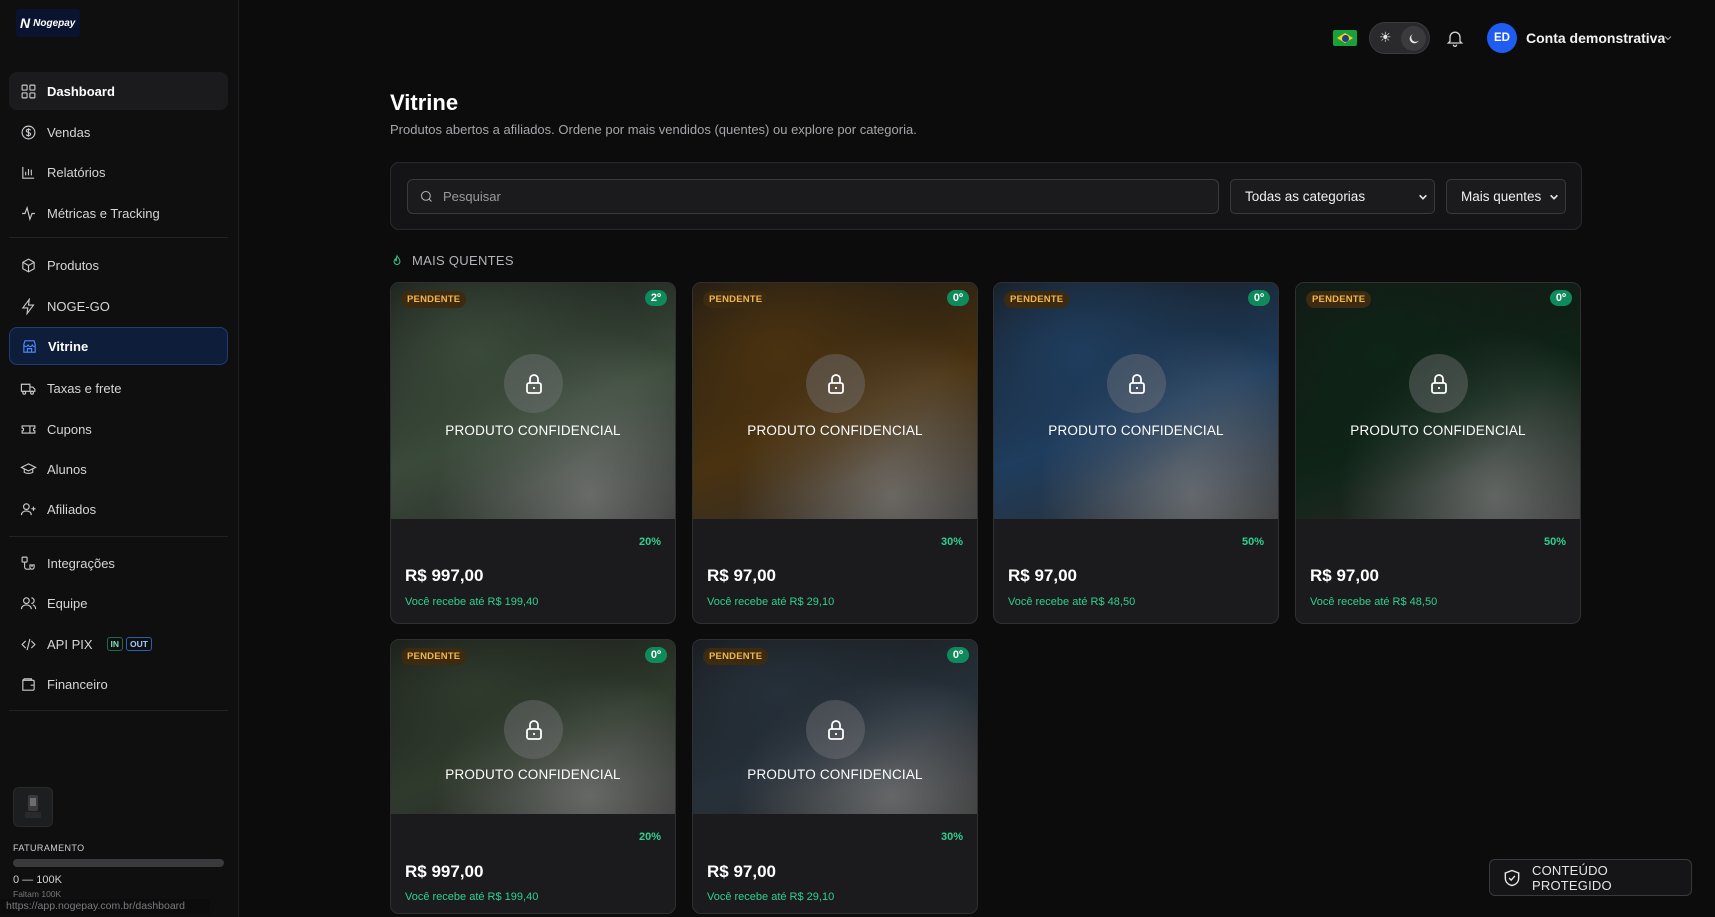 The image size is (1715, 917). Describe the element at coordinates (424, 102) in the screenshot. I see `page-title: Vitrine` at that location.